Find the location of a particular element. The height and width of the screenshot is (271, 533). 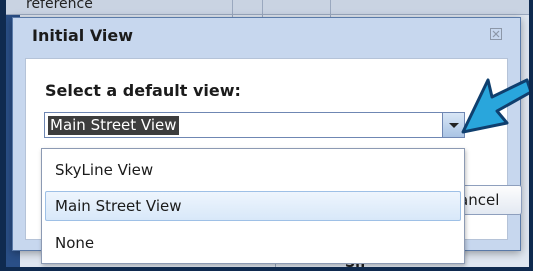

dialog-titlebar: Initial View is located at coordinates (266, 36).